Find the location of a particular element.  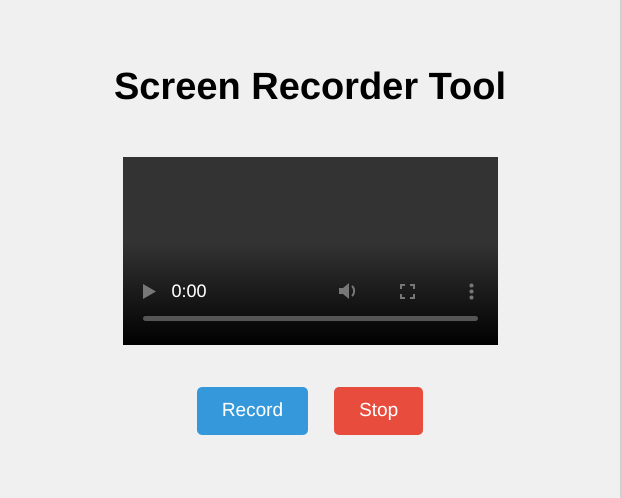

time-display: 0:00 is located at coordinates (189, 291).